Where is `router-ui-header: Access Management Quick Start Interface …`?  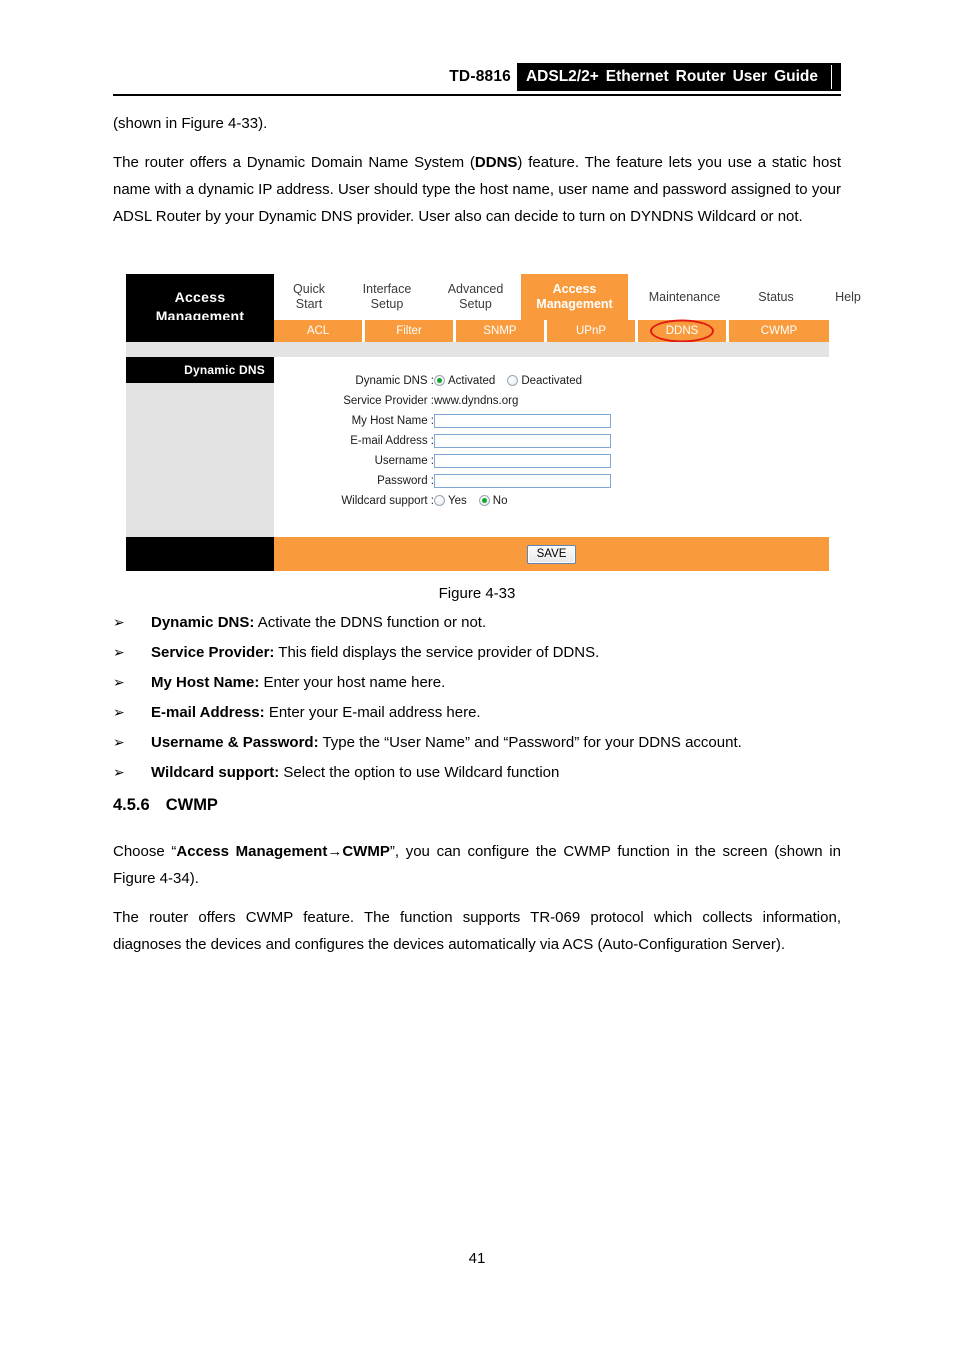 router-ui-header: Access Management Quick Start Interface … is located at coordinates (493, 308).